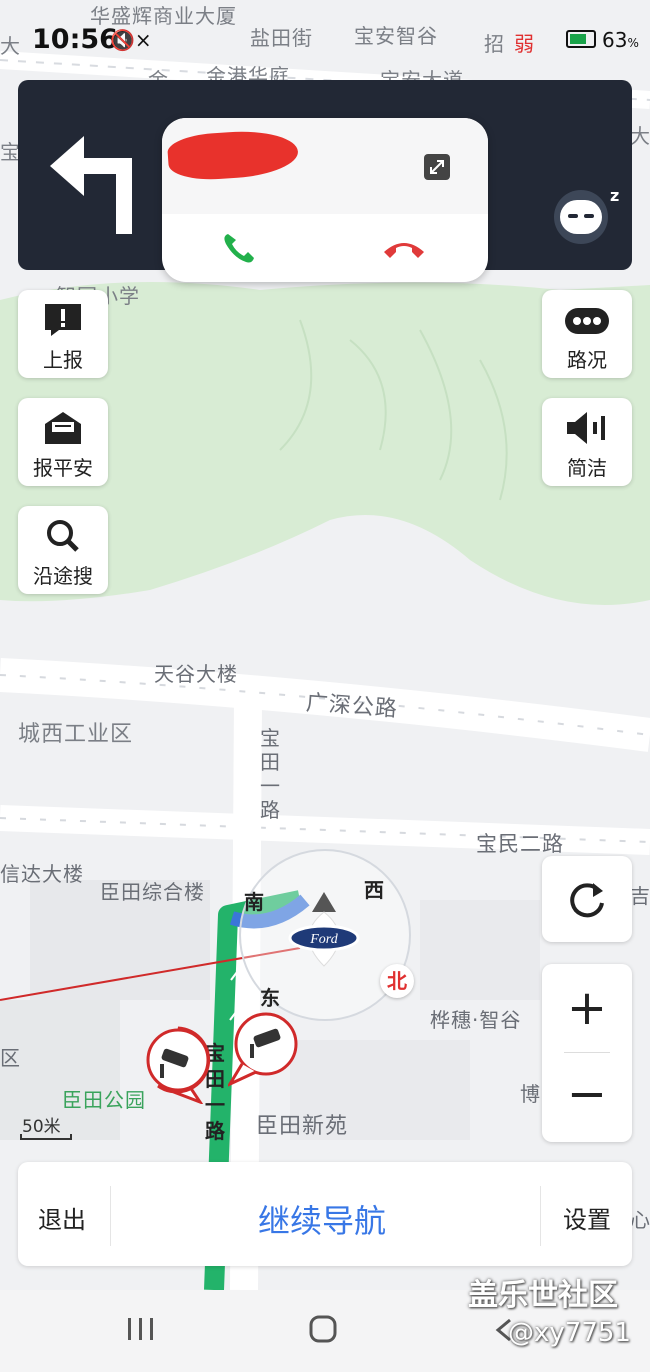 This screenshot has height=1372, width=650. I want to click on map-label: 吉, so click(640, 896).